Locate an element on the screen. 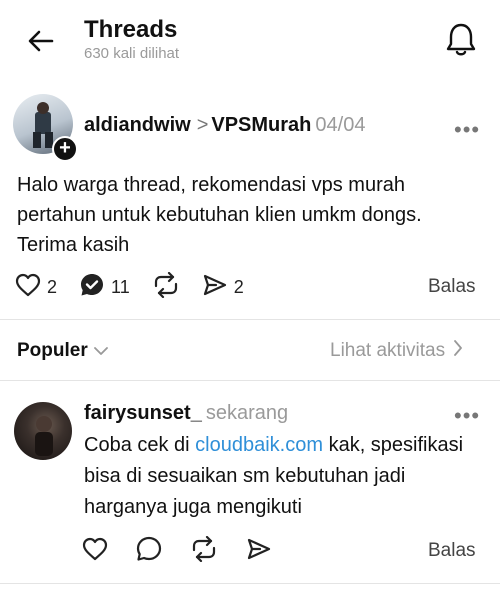 The image size is (500, 592). comment-button: 11 is located at coordinates (104, 287).